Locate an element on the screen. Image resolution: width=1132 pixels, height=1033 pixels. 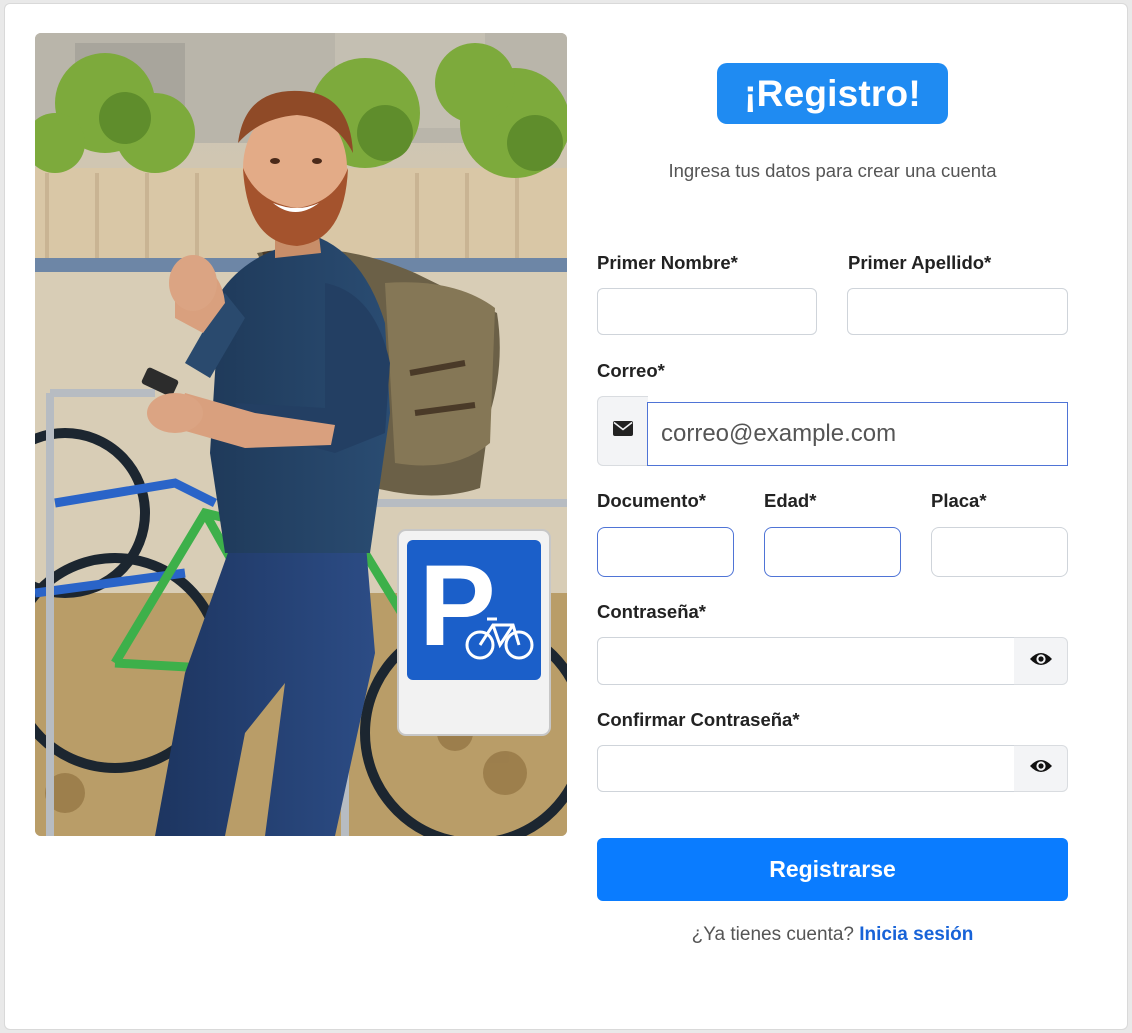
age-field is located at coordinates (832, 552).